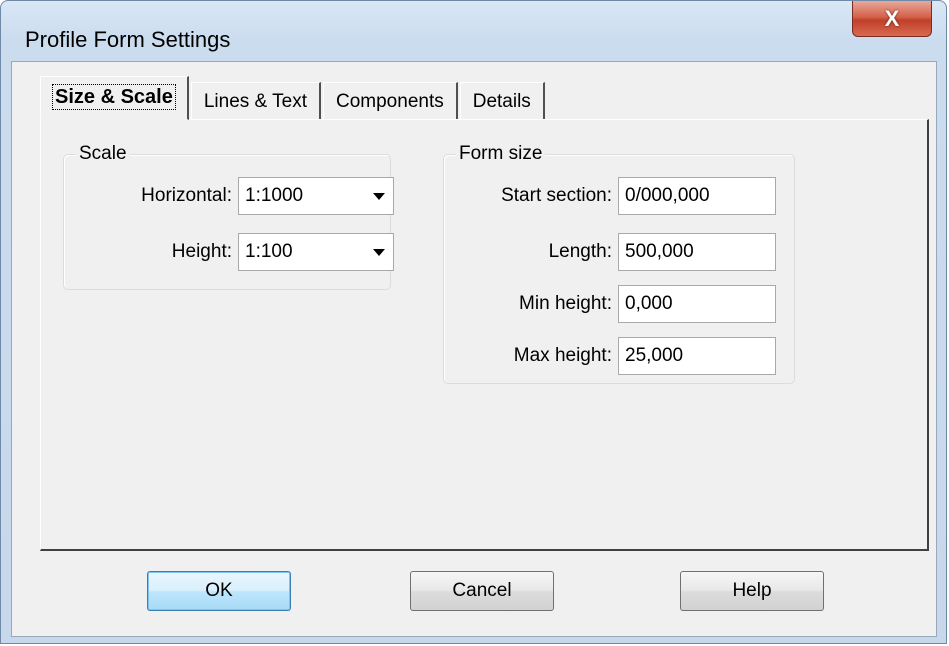  I want to click on cancel-button: Cancel, so click(482, 591).